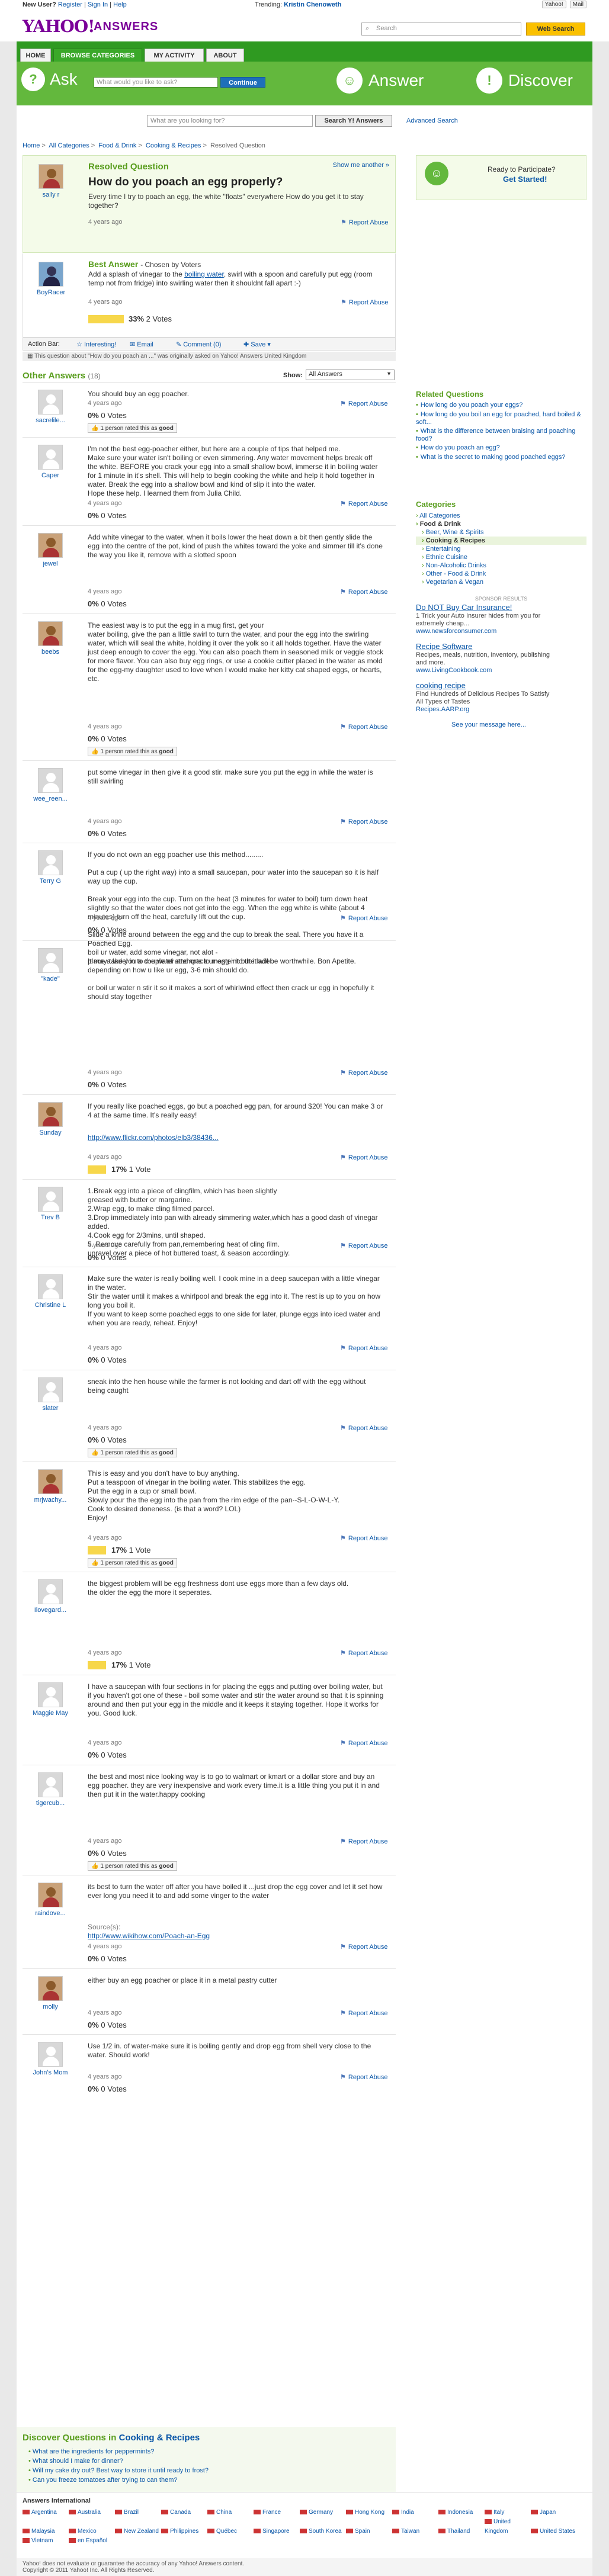 Image resolution: width=609 pixels, height=2576 pixels. I want to click on ad-title-link: Do NOT Buy Car Insurance!, so click(464, 607).